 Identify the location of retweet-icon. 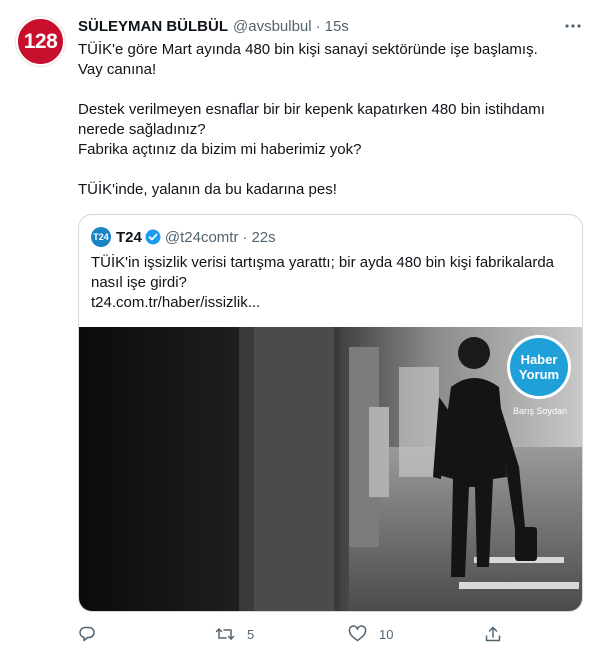
(225, 634).